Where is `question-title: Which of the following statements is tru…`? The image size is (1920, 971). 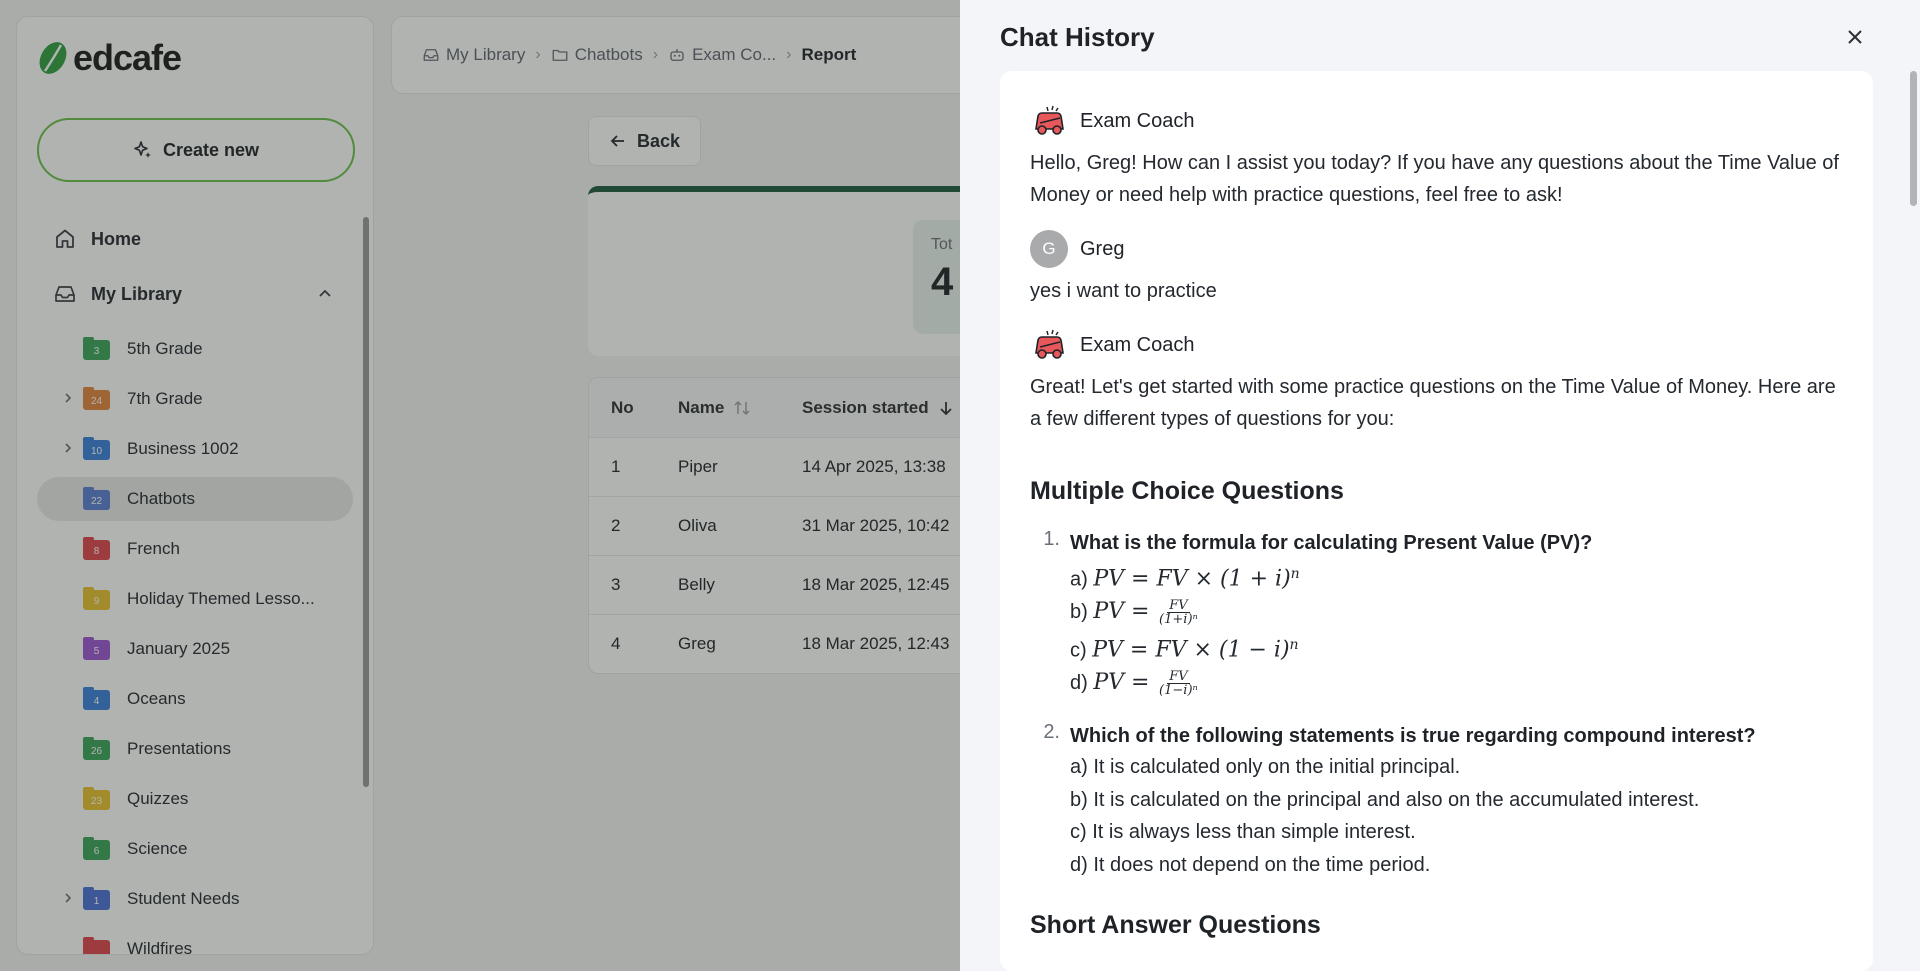 question-title: Which of the following statements is tru… is located at coordinates (1413, 736).